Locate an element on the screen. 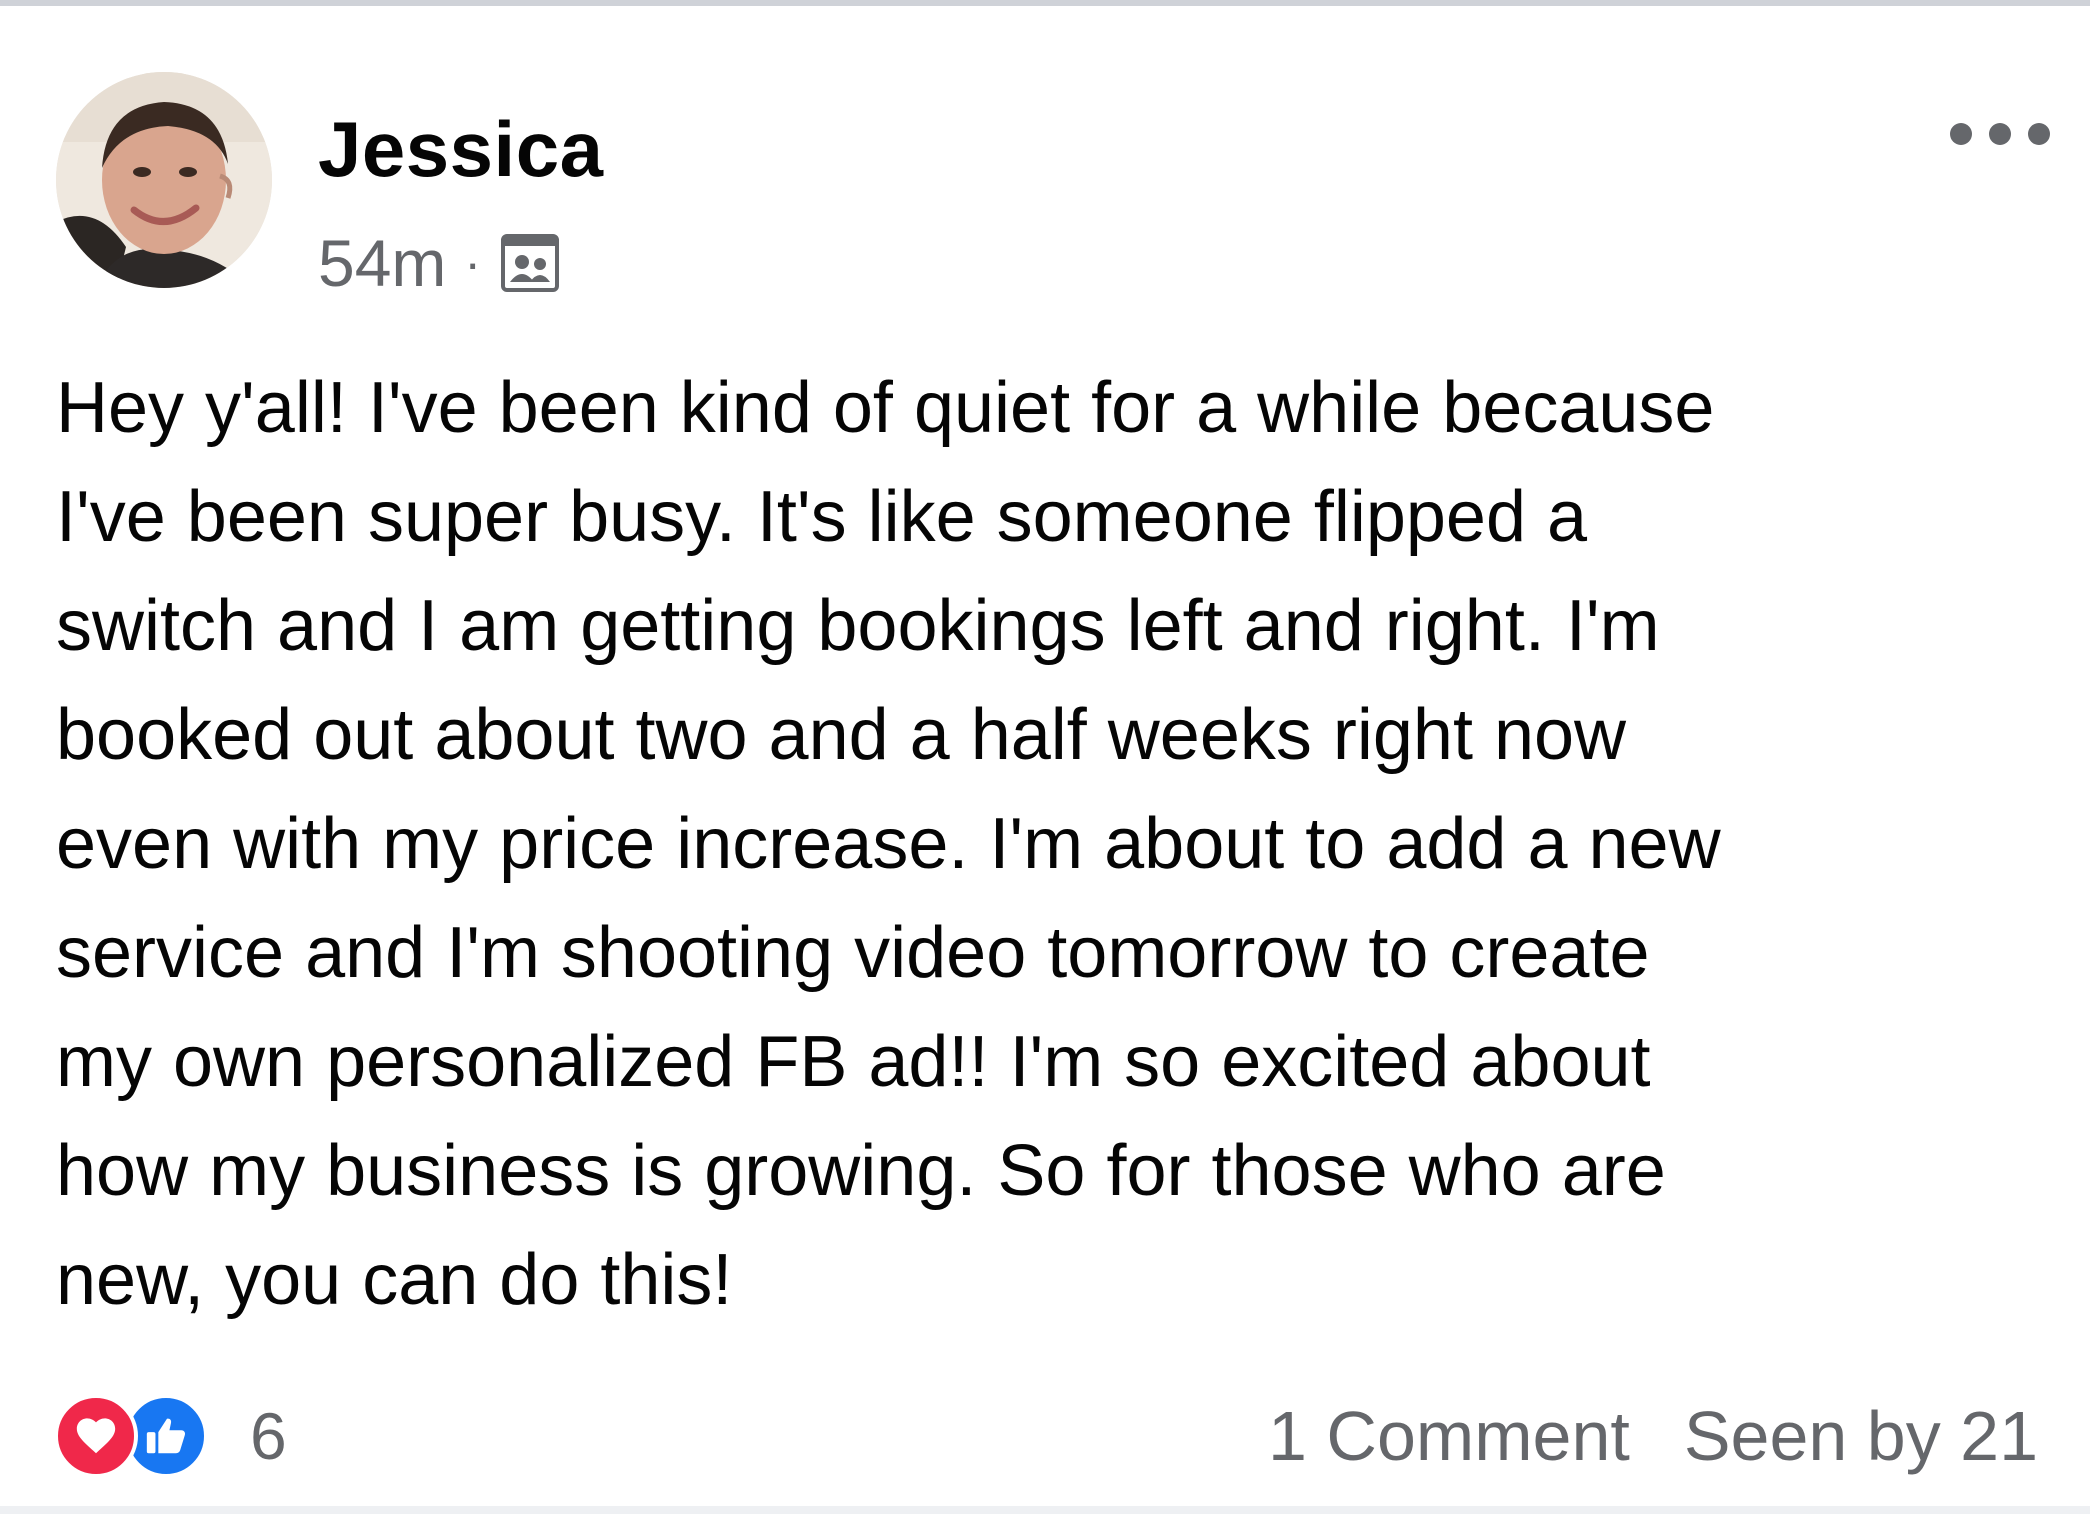  group-members-icon is located at coordinates (530, 263).